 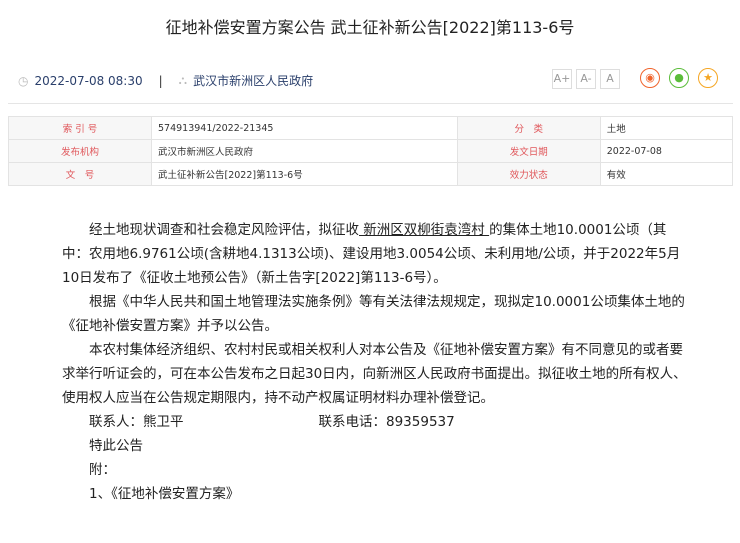 I want to click on label-date: 发文日期, so click(x=528, y=151).